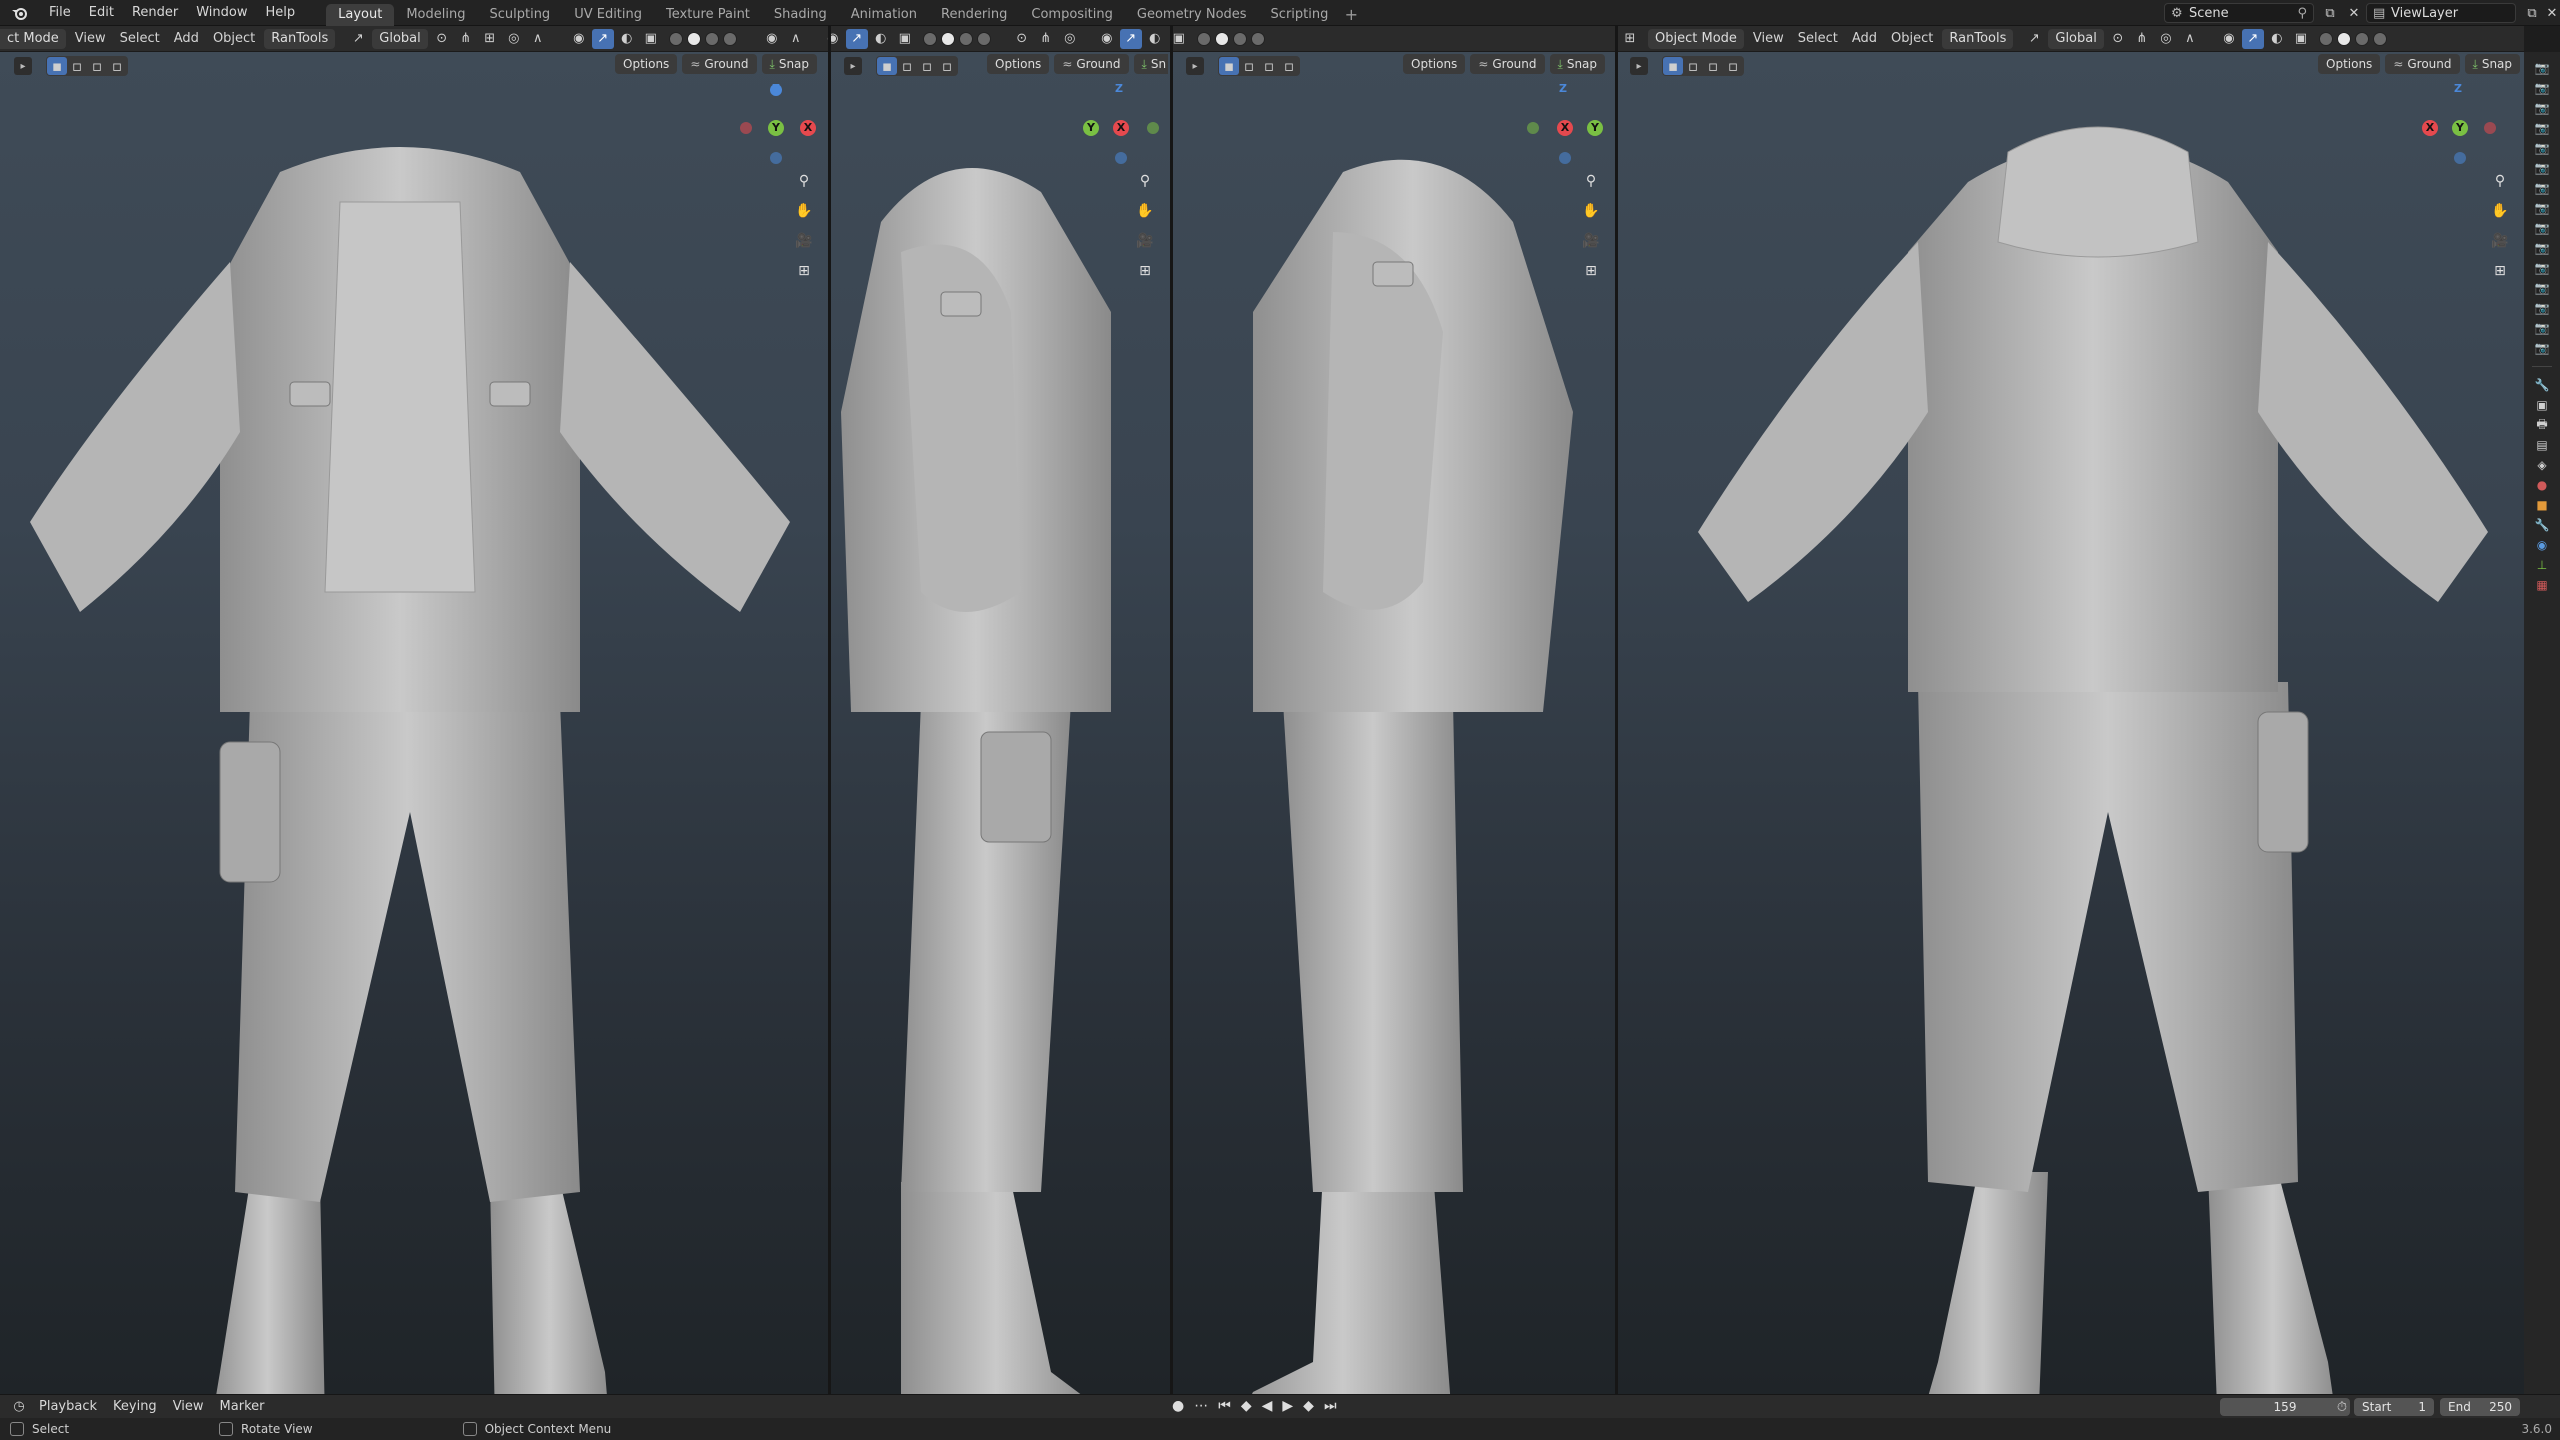 The height and width of the screenshot is (1440, 2560). I want to click on tab-shading: Shading, so click(800, 15).